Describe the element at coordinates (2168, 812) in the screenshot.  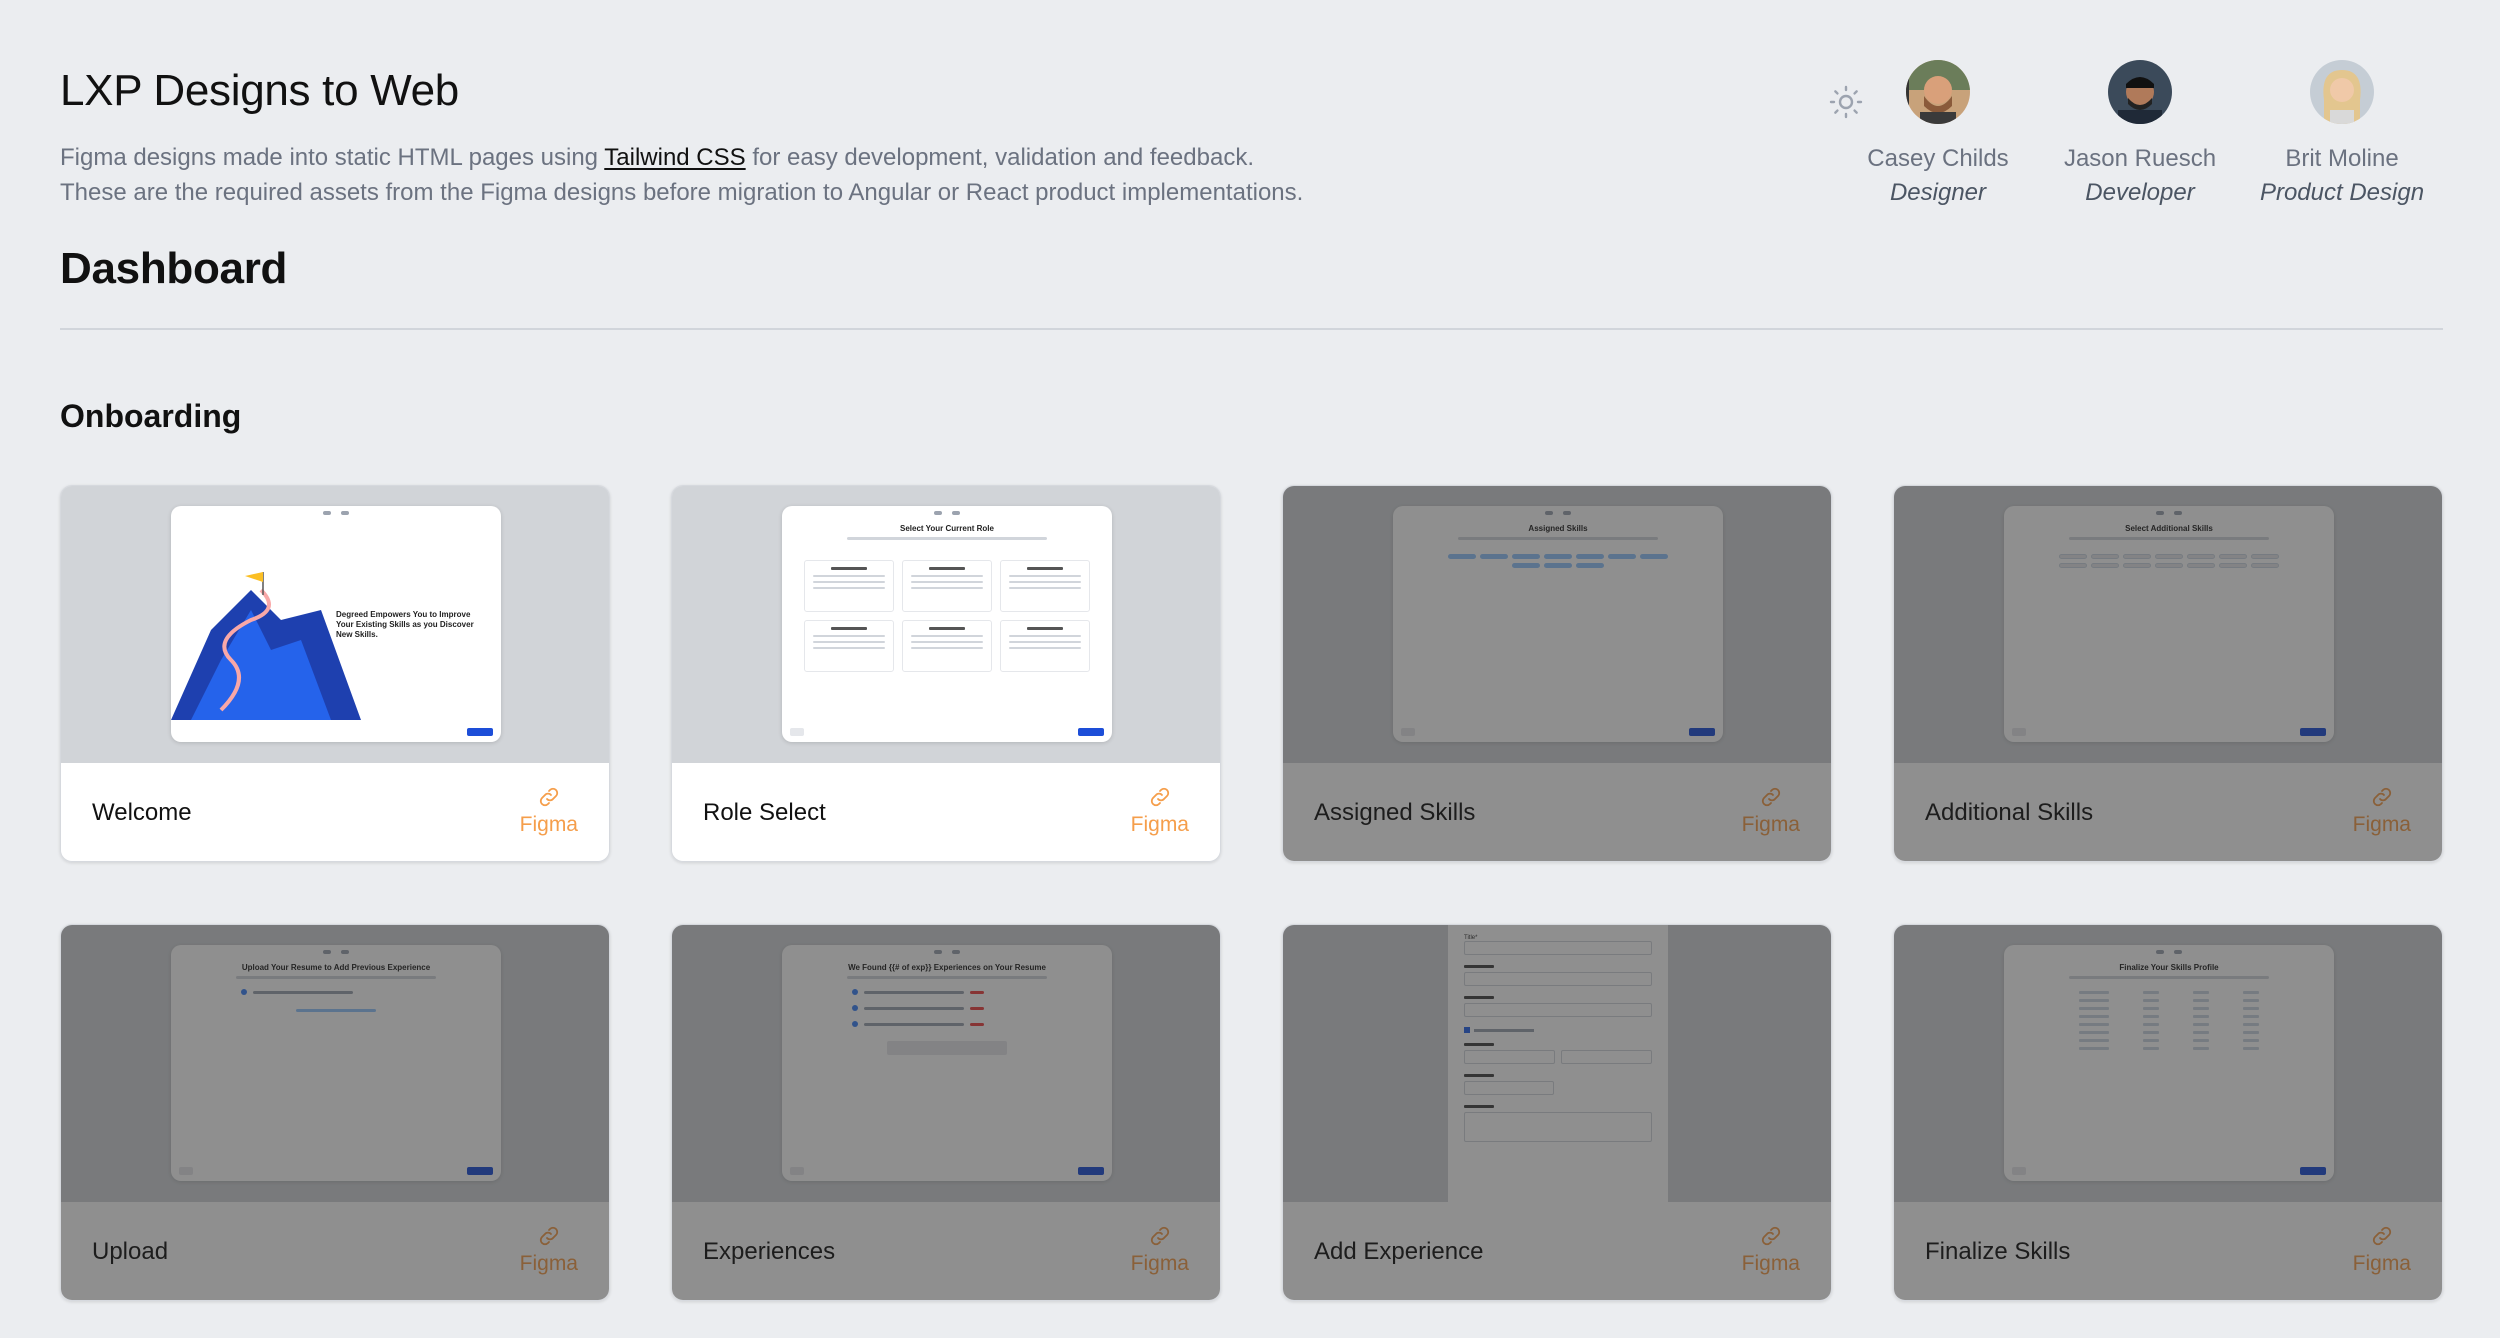
I see `card-footer: Additional Skills Figma` at that location.